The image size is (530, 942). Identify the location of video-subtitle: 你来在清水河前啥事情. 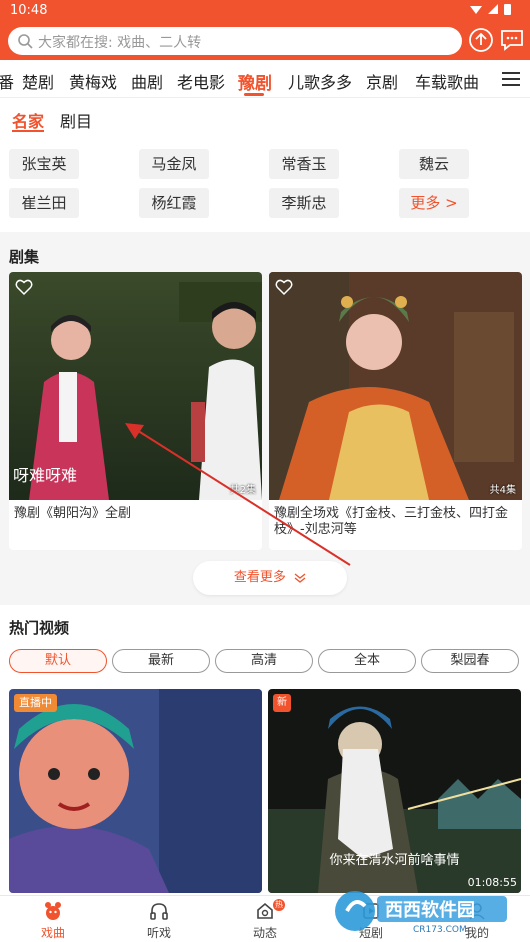
(394, 860).